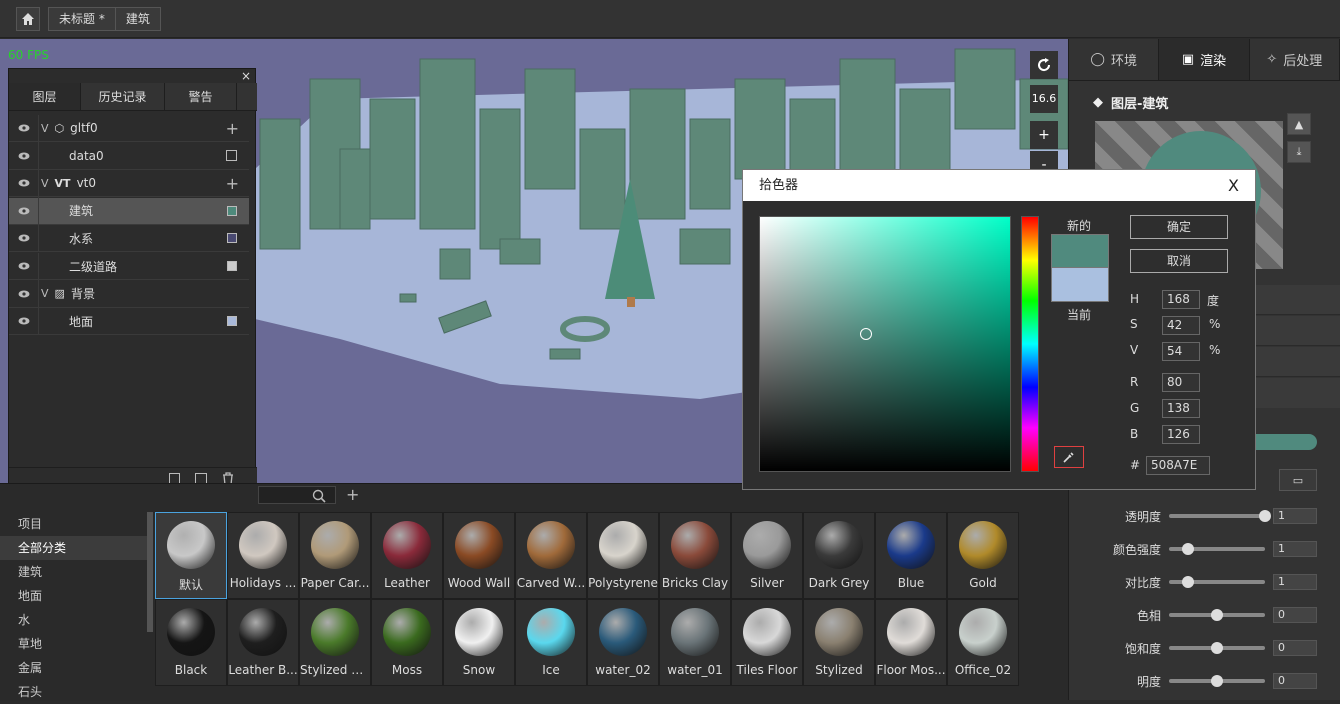 Image resolution: width=1340 pixels, height=704 pixels. I want to click on close-icon: X, so click(1233, 185).